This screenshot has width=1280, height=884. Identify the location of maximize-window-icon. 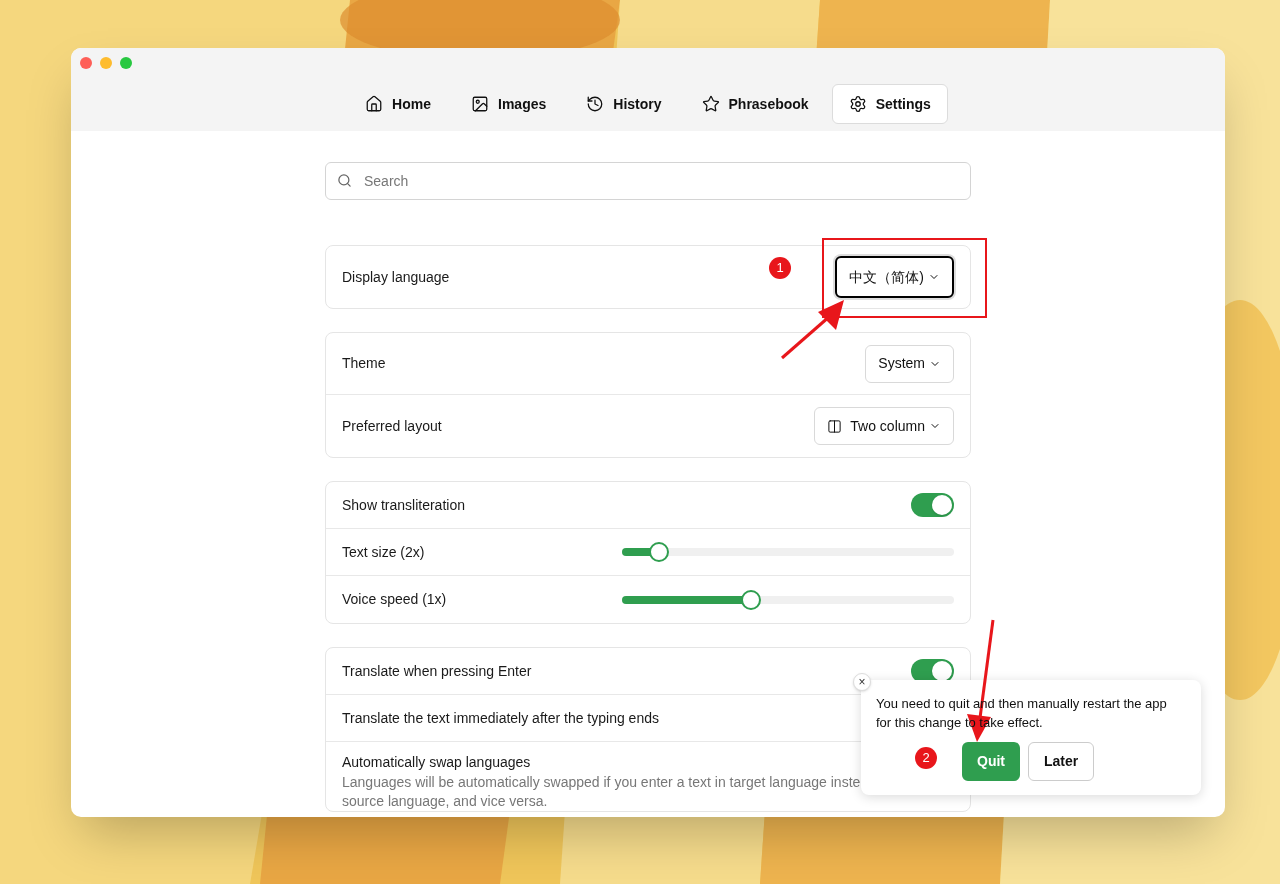
(126, 63).